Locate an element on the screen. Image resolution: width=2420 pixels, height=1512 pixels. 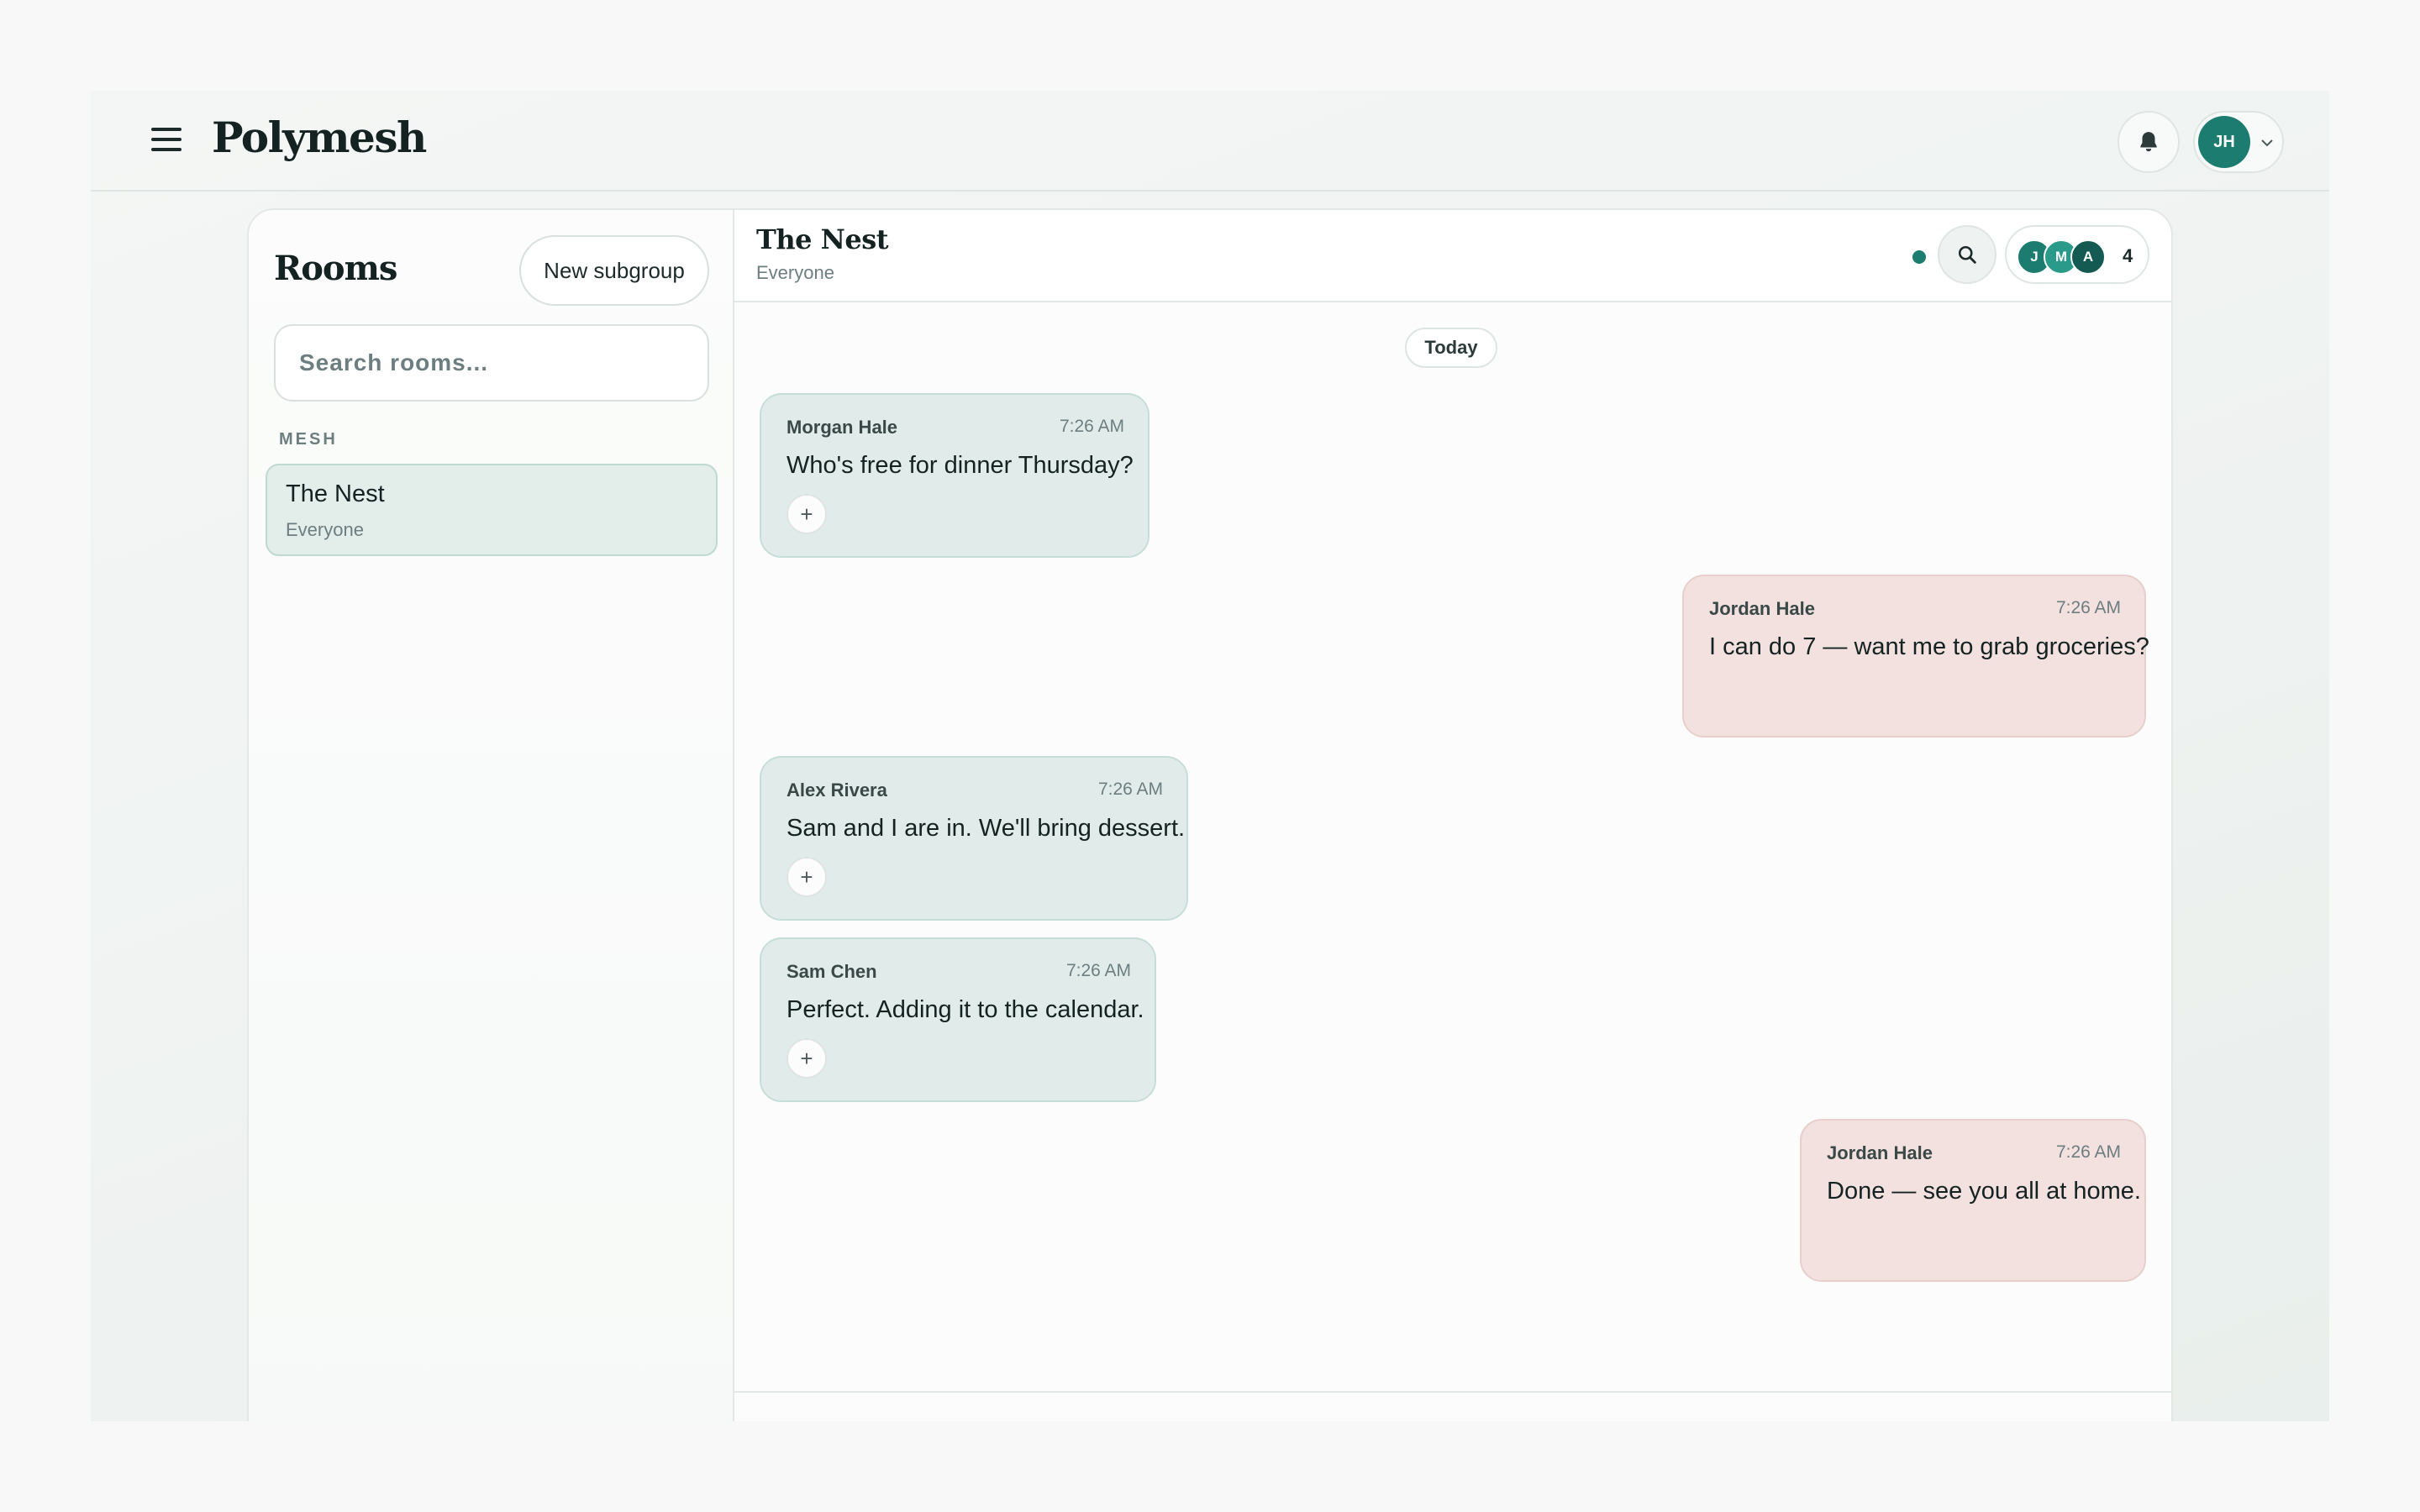
hamburger-menu-icon is located at coordinates (166, 141).